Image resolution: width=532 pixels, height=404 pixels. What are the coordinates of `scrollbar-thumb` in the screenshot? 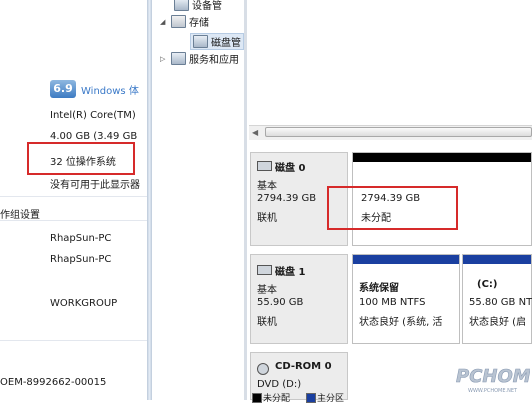 It's located at (398, 132).